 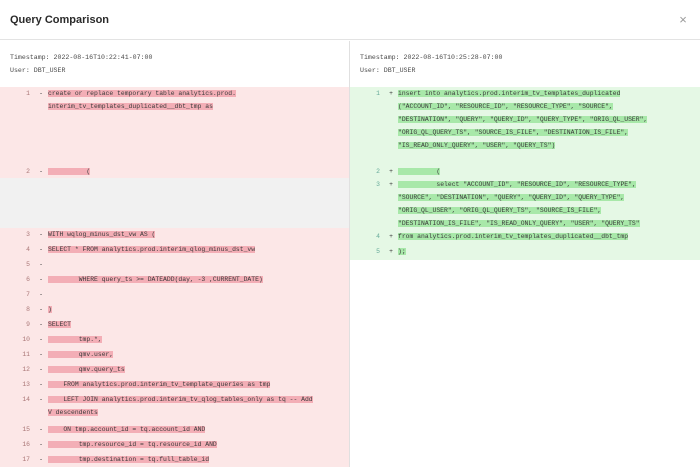 I want to click on line-number: 15, so click(x=26, y=429).